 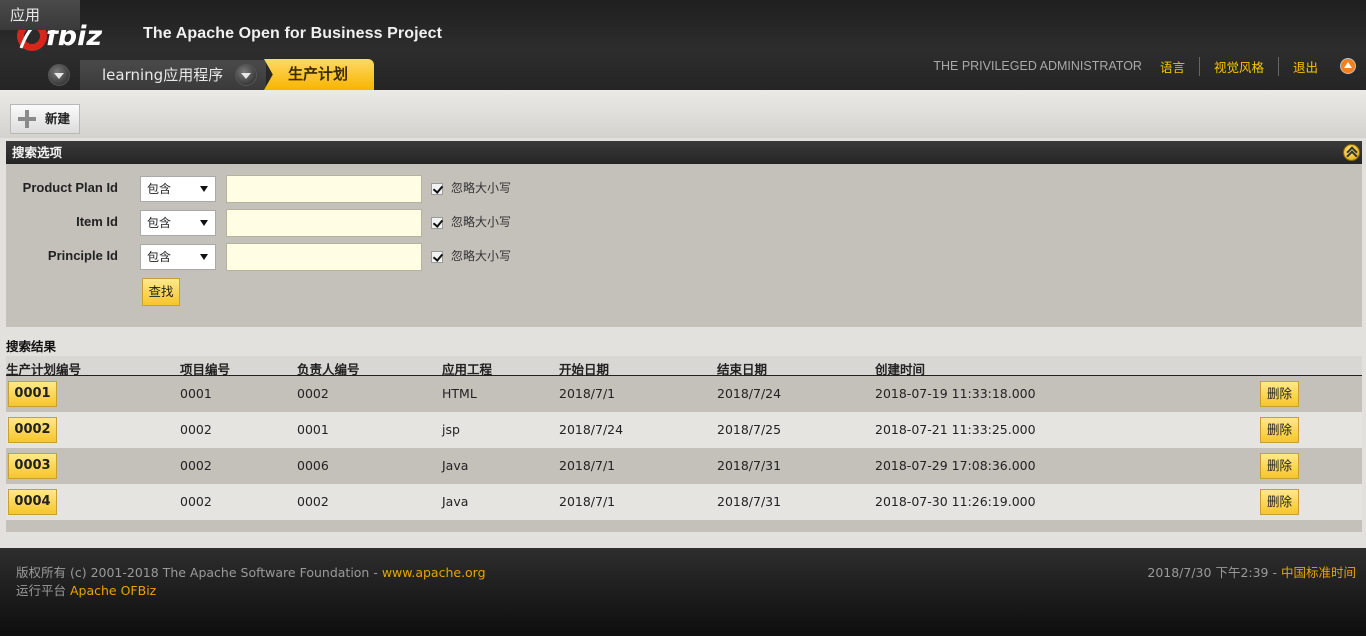 I want to click on field-row-item-id: Item Id 包含 忽略大小写, so click(x=356, y=223).